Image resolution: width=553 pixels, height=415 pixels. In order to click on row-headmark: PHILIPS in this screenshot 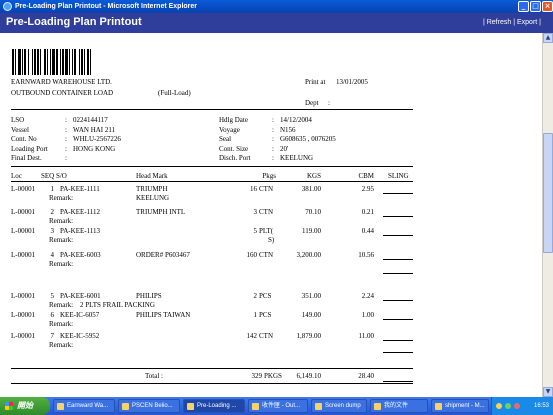, I will do `click(149, 296)`.